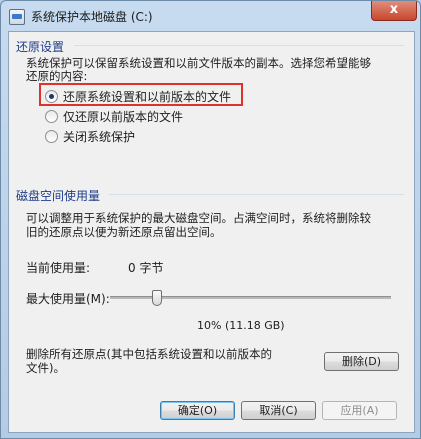 This screenshot has height=439, width=421. Describe the element at coordinates (58, 268) in the screenshot. I see `current-usage-label: 当前使用量:` at that location.